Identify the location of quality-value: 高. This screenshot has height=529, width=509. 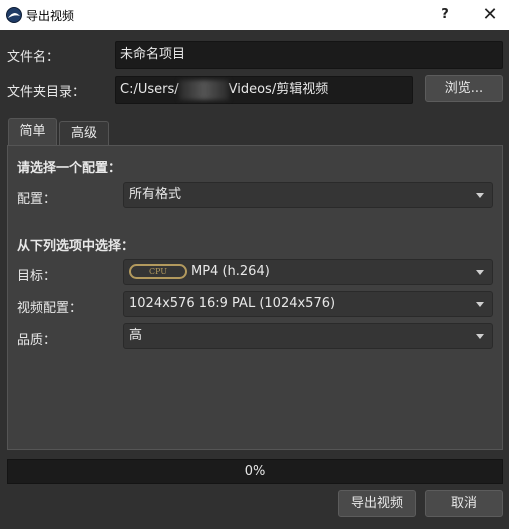
(136, 335).